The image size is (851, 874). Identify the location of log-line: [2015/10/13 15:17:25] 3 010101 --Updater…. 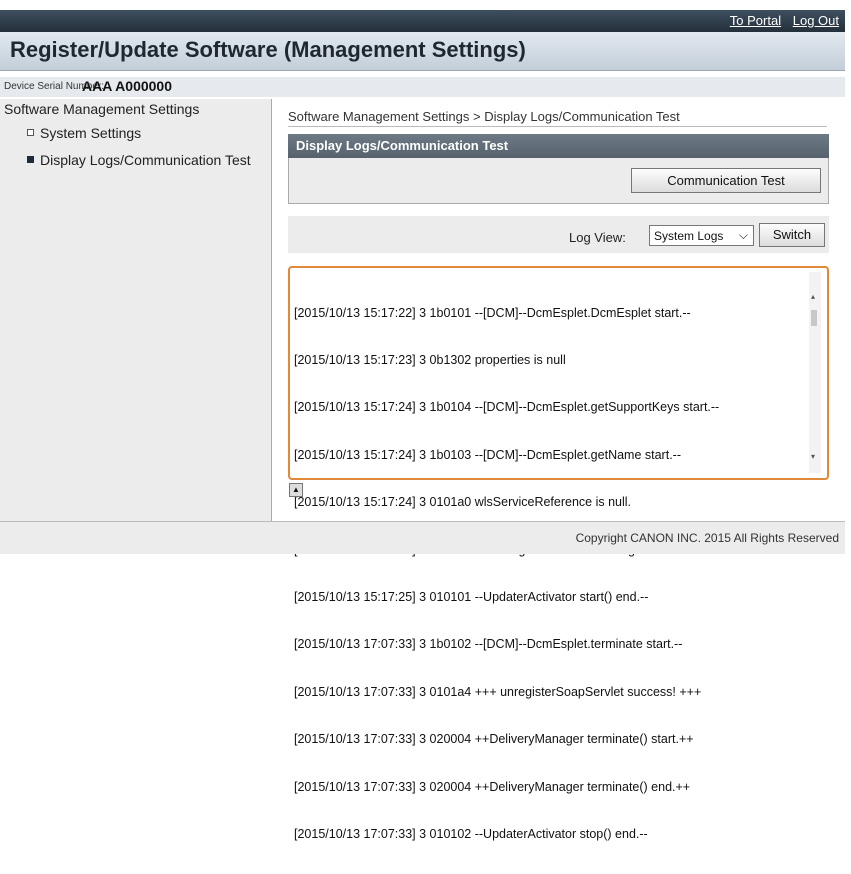
(471, 596).